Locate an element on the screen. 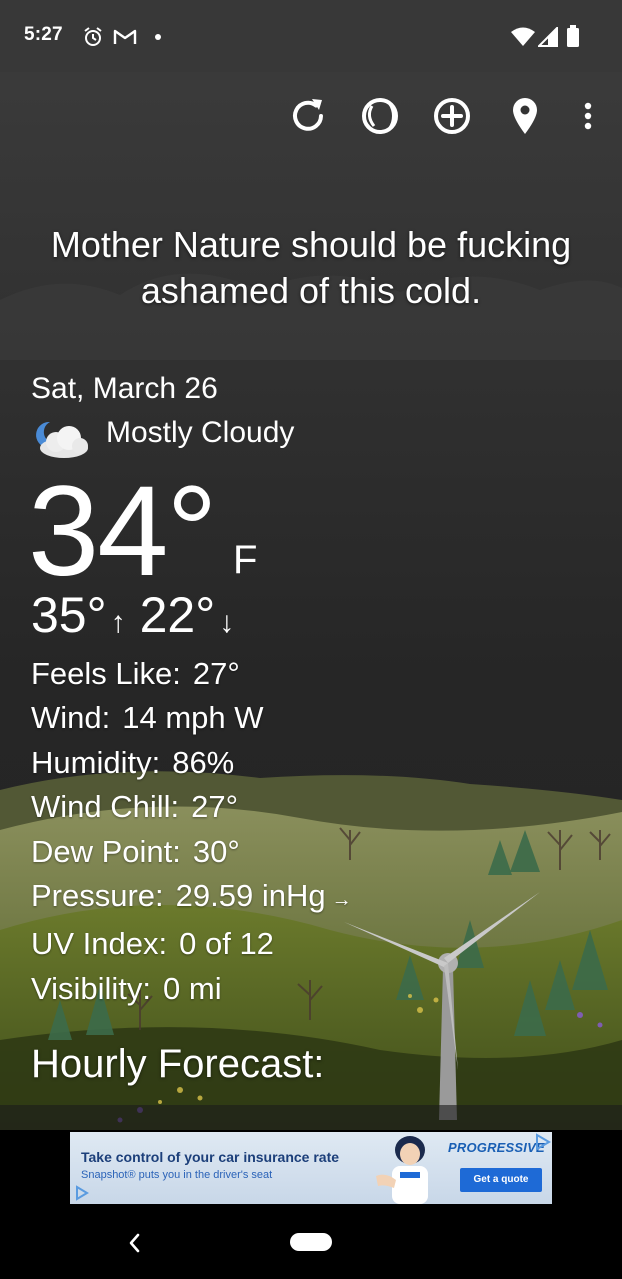 This screenshot has width=622, height=1279. current-temperature: 34° is located at coordinates (123, 531).